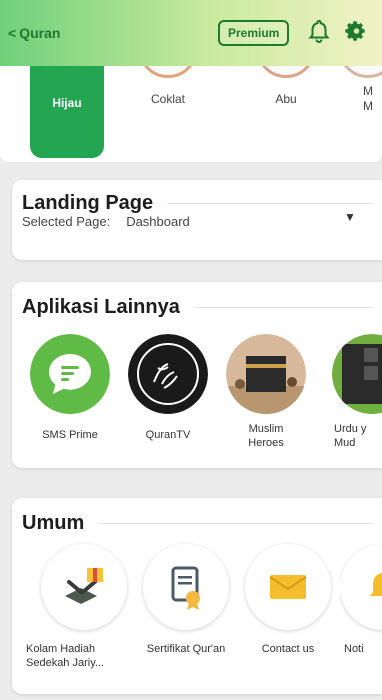 Image resolution: width=382 pixels, height=700 pixels. What do you see at coordinates (168, 374) in the screenshot?
I see `quran-tv-icon` at bounding box center [168, 374].